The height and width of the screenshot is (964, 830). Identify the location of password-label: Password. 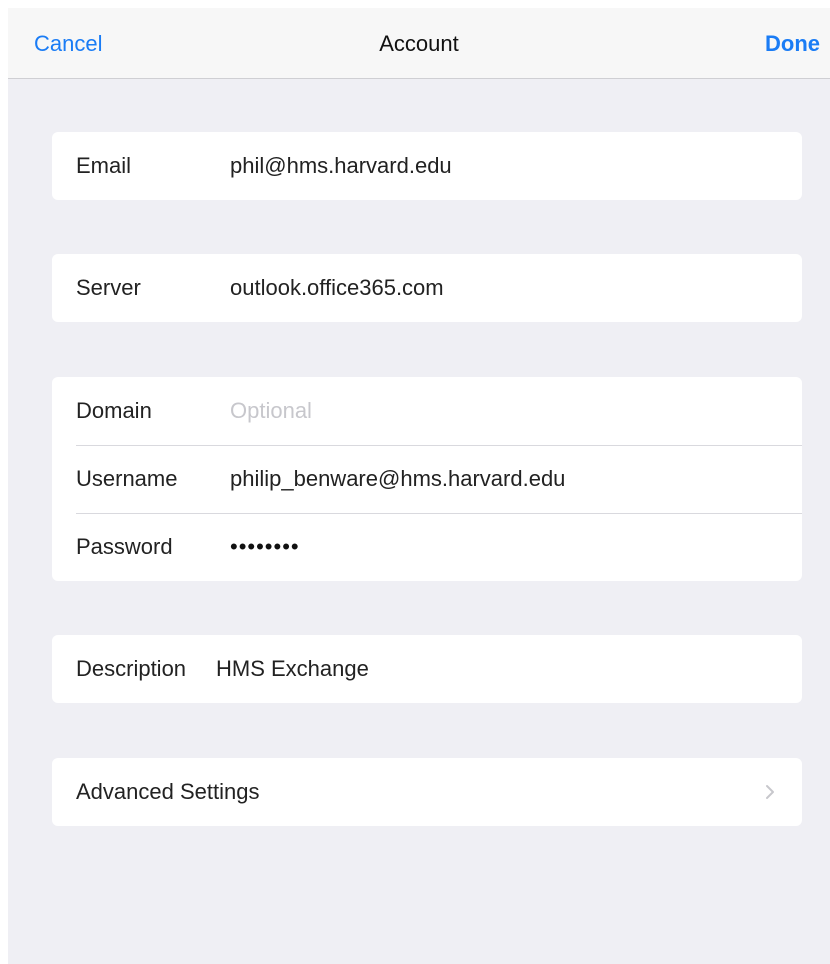
(124, 546).